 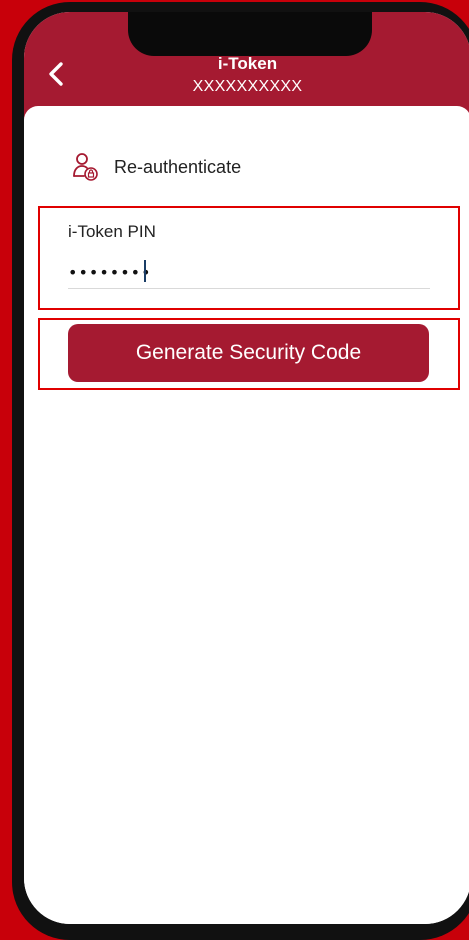 What do you see at coordinates (250, 34) in the screenshot?
I see `device-notch` at bounding box center [250, 34].